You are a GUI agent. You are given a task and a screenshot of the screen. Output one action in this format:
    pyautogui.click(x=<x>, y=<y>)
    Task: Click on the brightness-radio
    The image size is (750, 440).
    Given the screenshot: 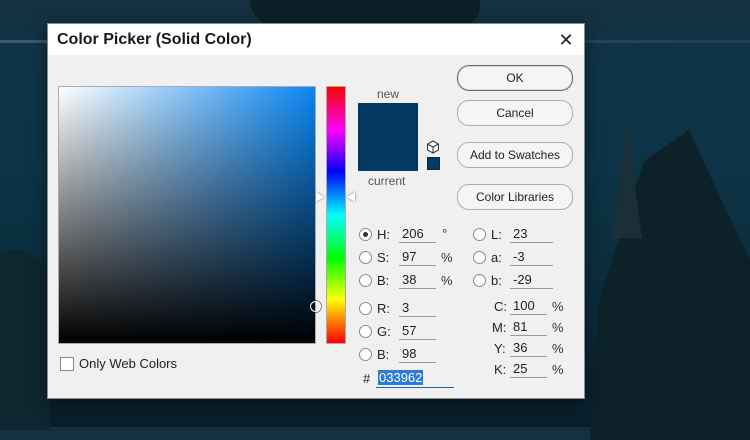 What is the action you would take?
    pyautogui.click(x=365, y=280)
    